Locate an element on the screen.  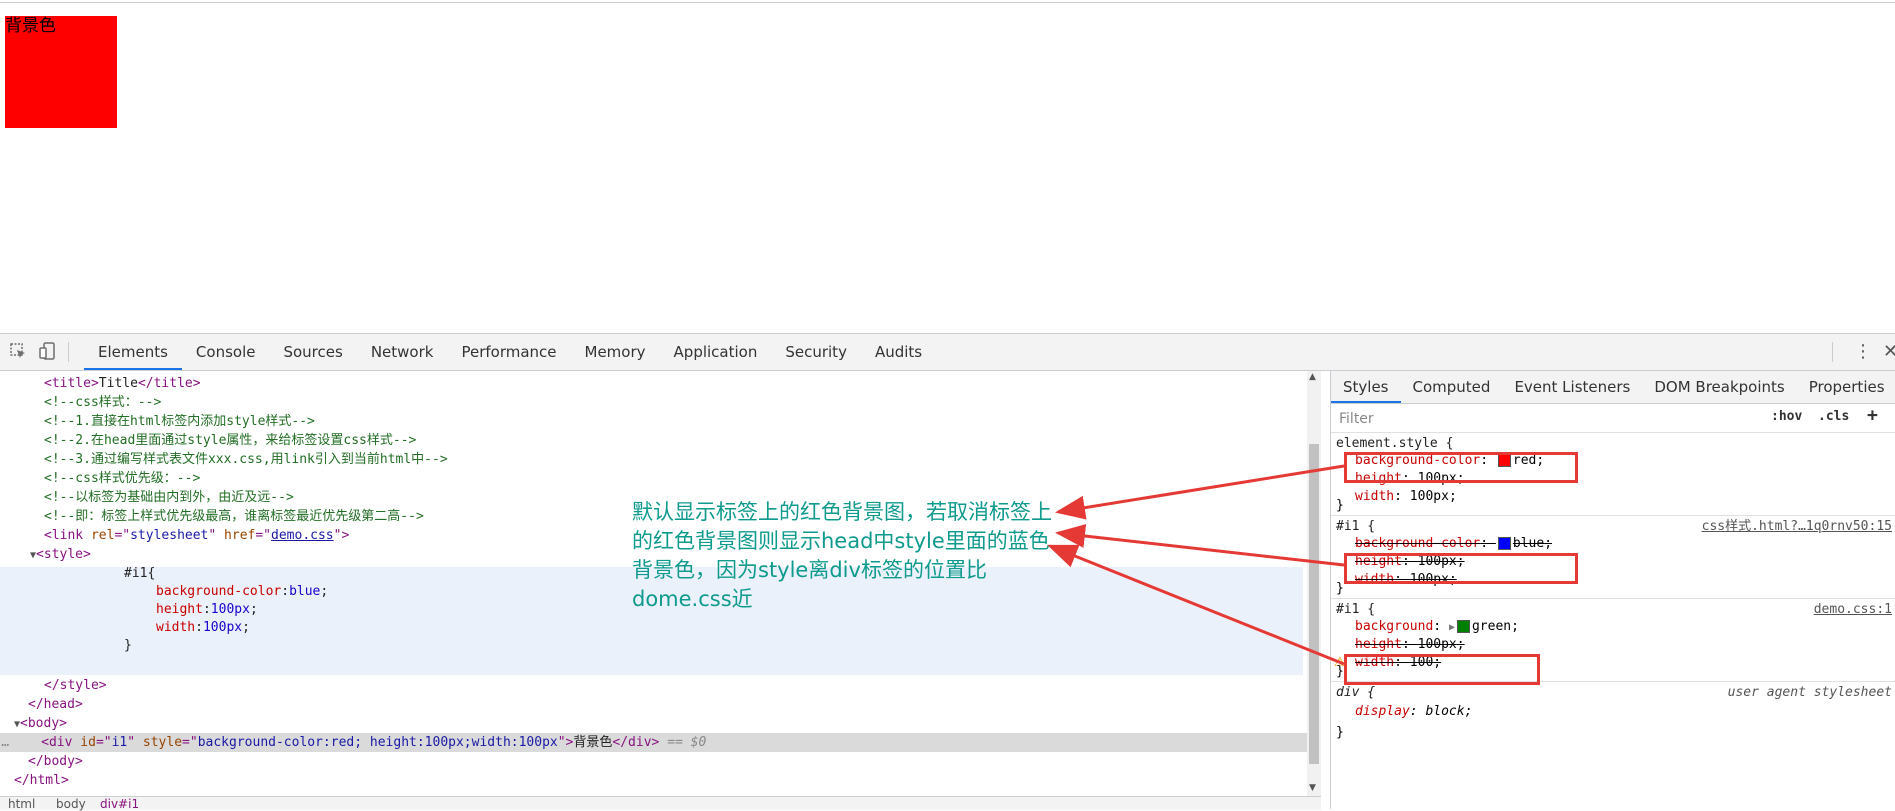
style-declaration: background: ▶ green; is located at coordinates (1437, 627).